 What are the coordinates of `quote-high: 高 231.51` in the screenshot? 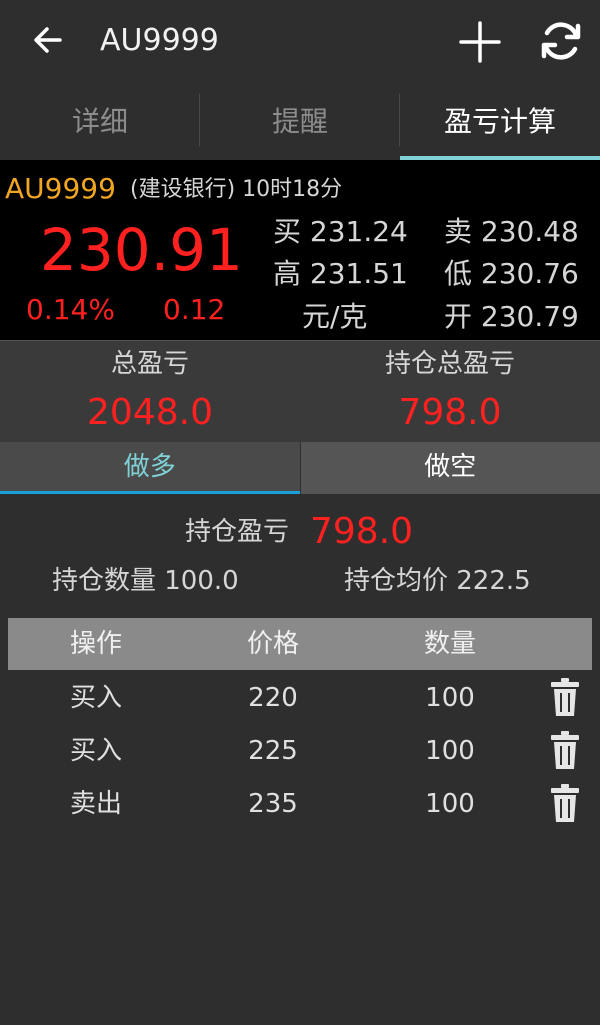 It's located at (340, 273).